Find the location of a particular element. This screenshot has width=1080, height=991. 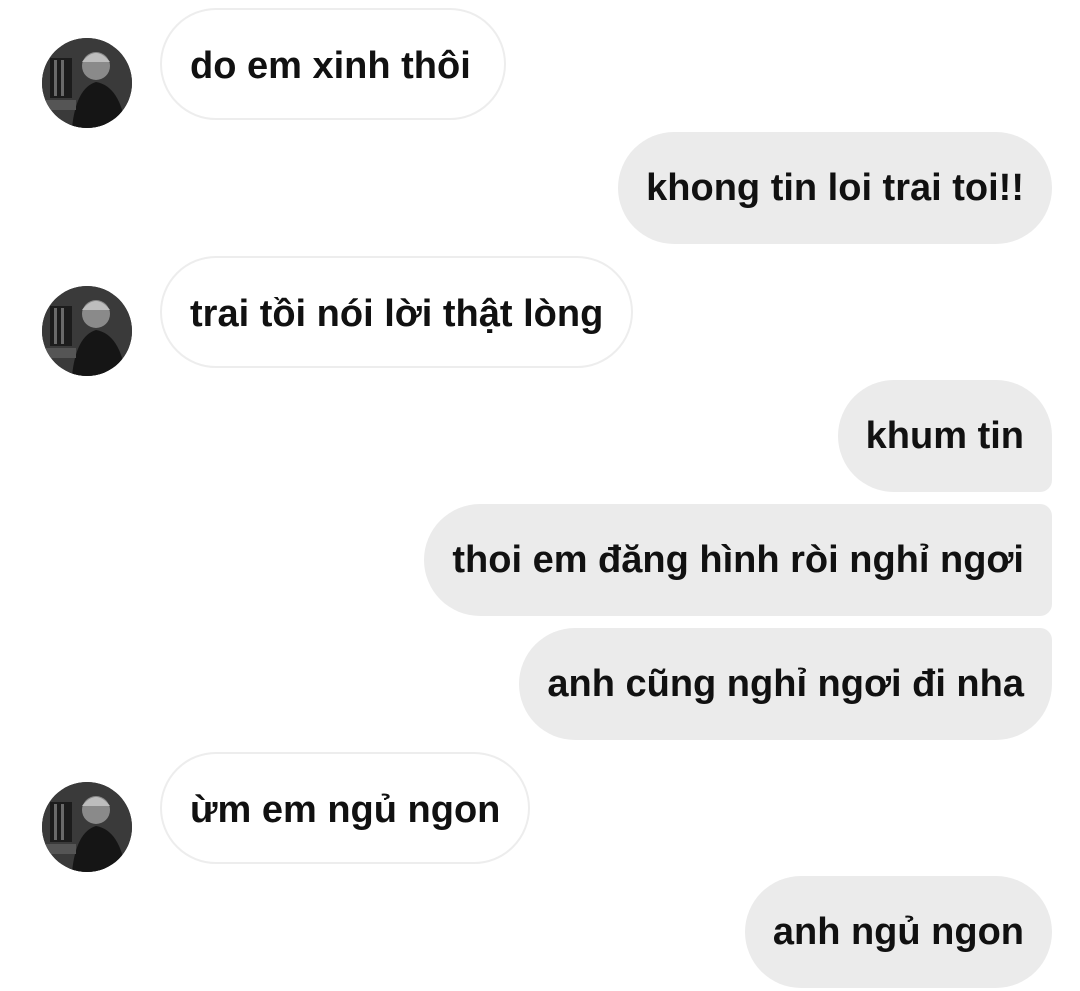

outgoing-message-bubble: anh cũng nghỉ ngơi đi nha is located at coordinates (785, 684).